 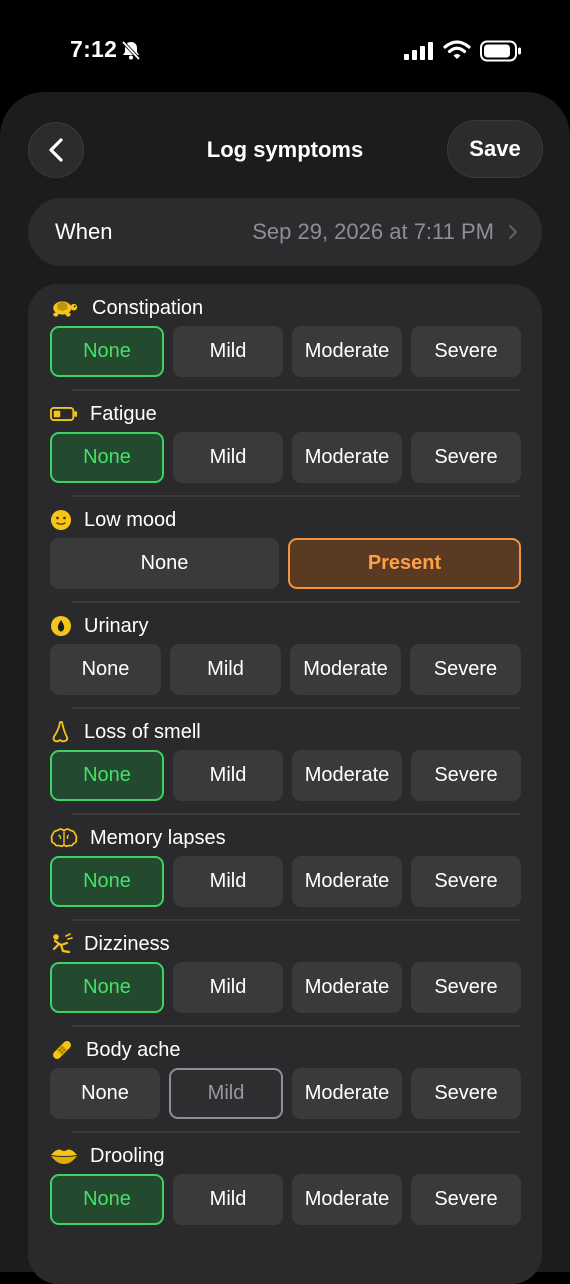 What do you see at coordinates (148, 307) in the screenshot?
I see `symptom-label: Constipation` at bounding box center [148, 307].